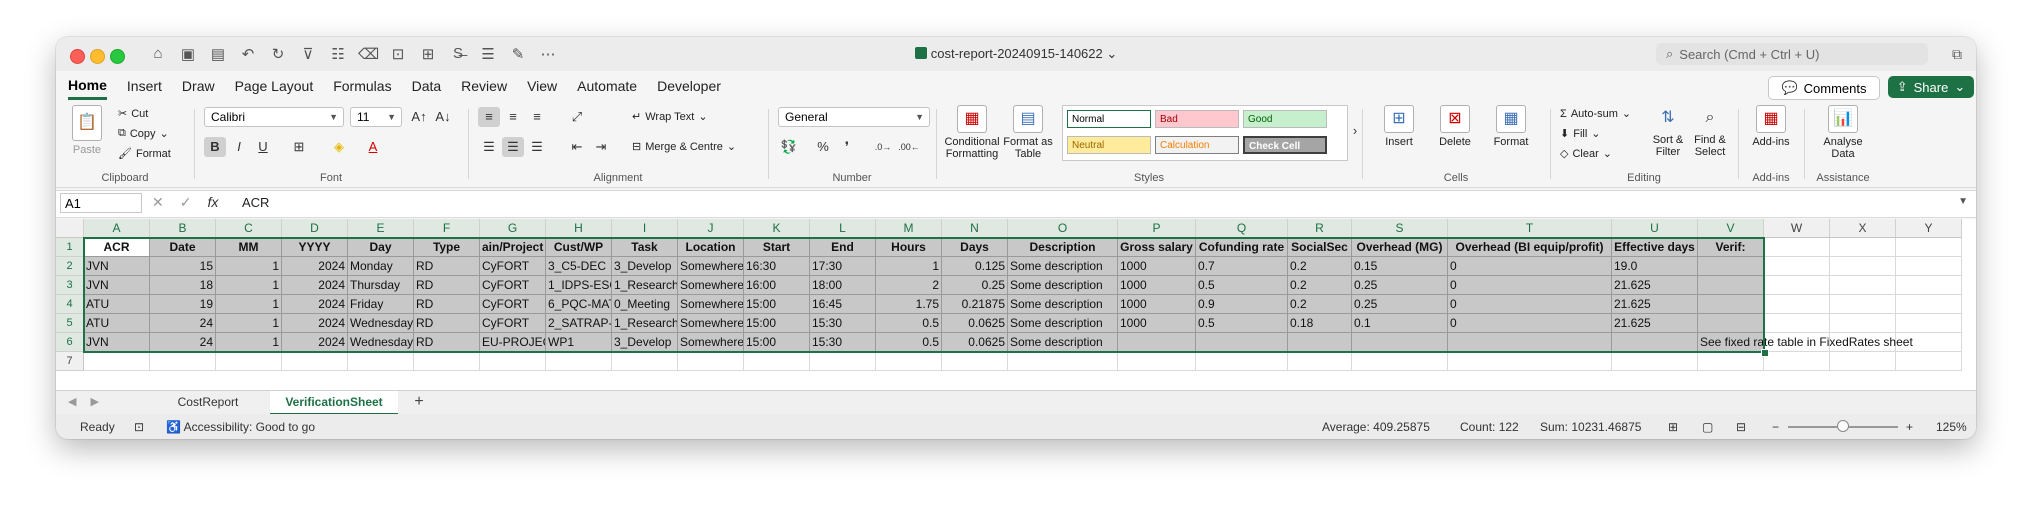 The height and width of the screenshot is (513, 2032). I want to click on cell-s5: 0.1, so click(1400, 323).